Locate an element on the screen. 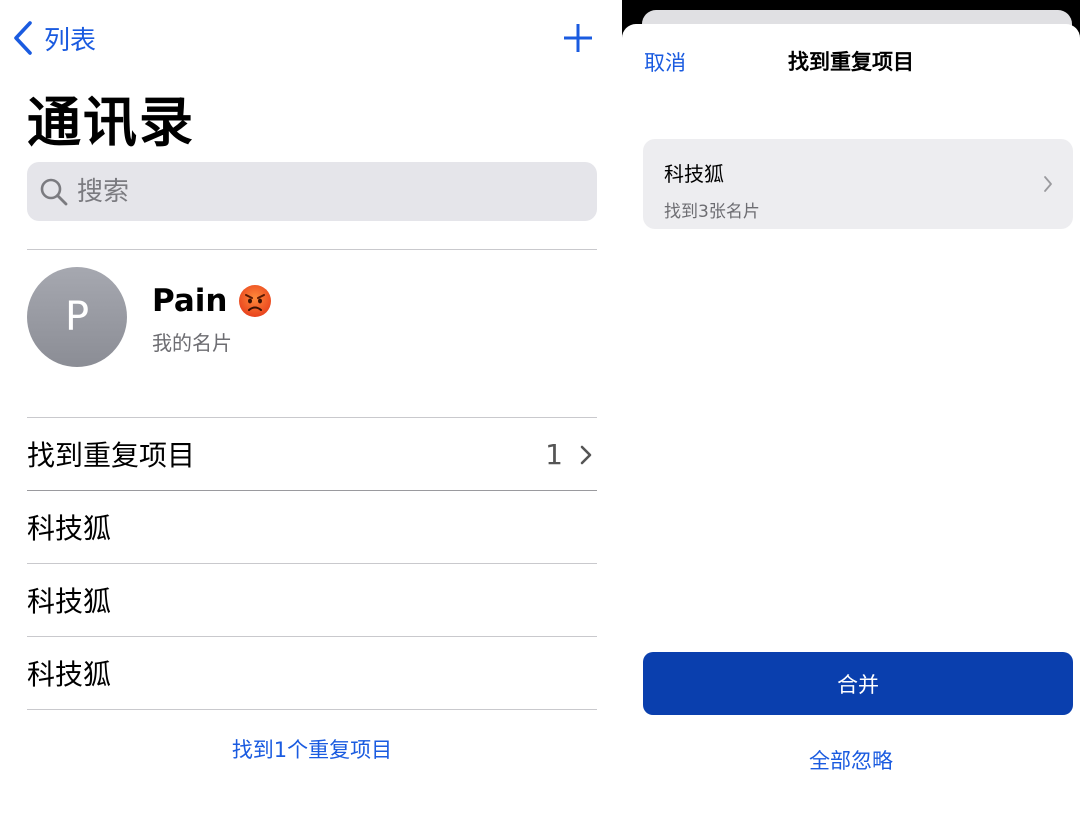  duplicate-detail: 找到3张名片 is located at coordinates (712, 212).